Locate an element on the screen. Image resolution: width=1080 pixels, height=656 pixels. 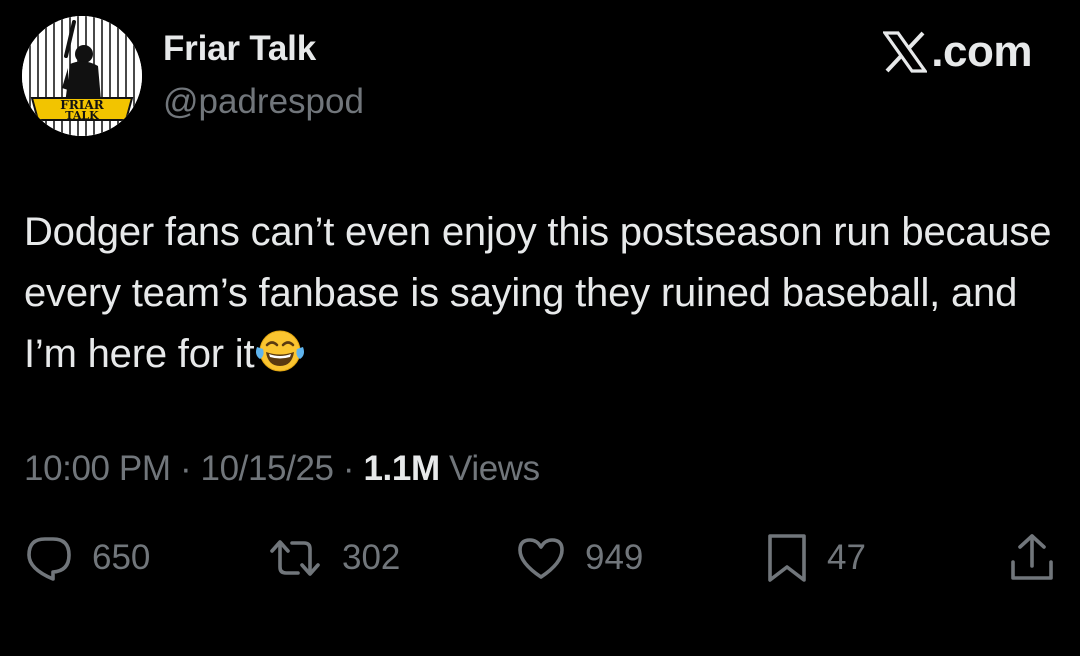
bookmark-count: 47 is located at coordinates (846, 557).